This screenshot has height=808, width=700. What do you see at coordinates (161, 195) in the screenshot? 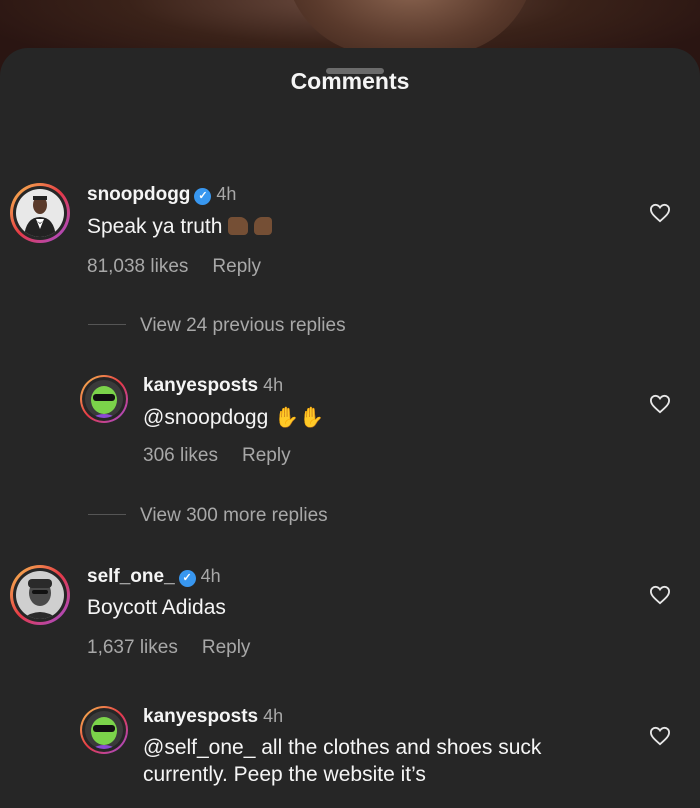
I see `username: snoopdogg ✓ 4h` at bounding box center [161, 195].